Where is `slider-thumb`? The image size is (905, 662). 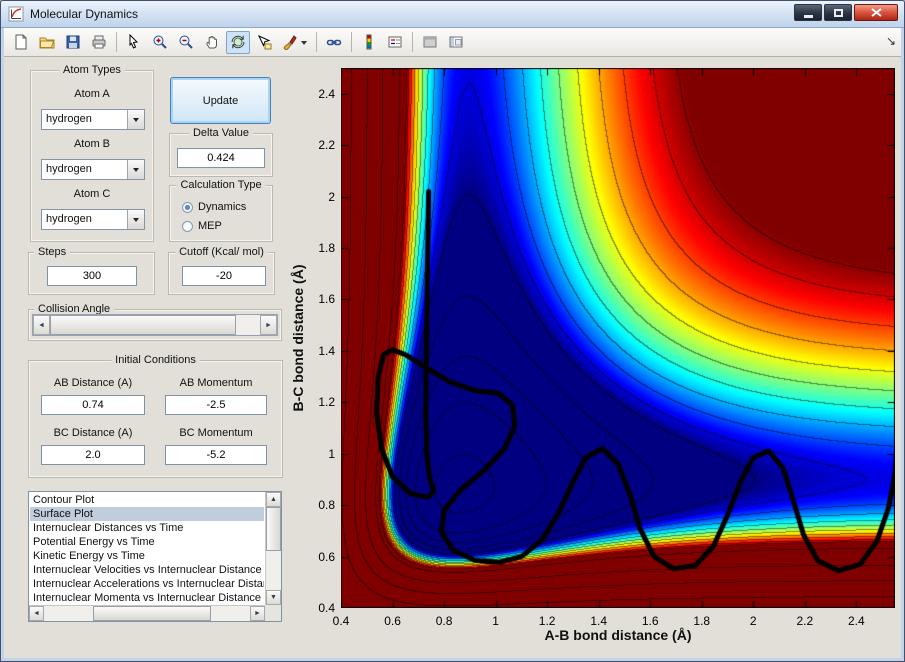
slider-thumb is located at coordinates (143, 325).